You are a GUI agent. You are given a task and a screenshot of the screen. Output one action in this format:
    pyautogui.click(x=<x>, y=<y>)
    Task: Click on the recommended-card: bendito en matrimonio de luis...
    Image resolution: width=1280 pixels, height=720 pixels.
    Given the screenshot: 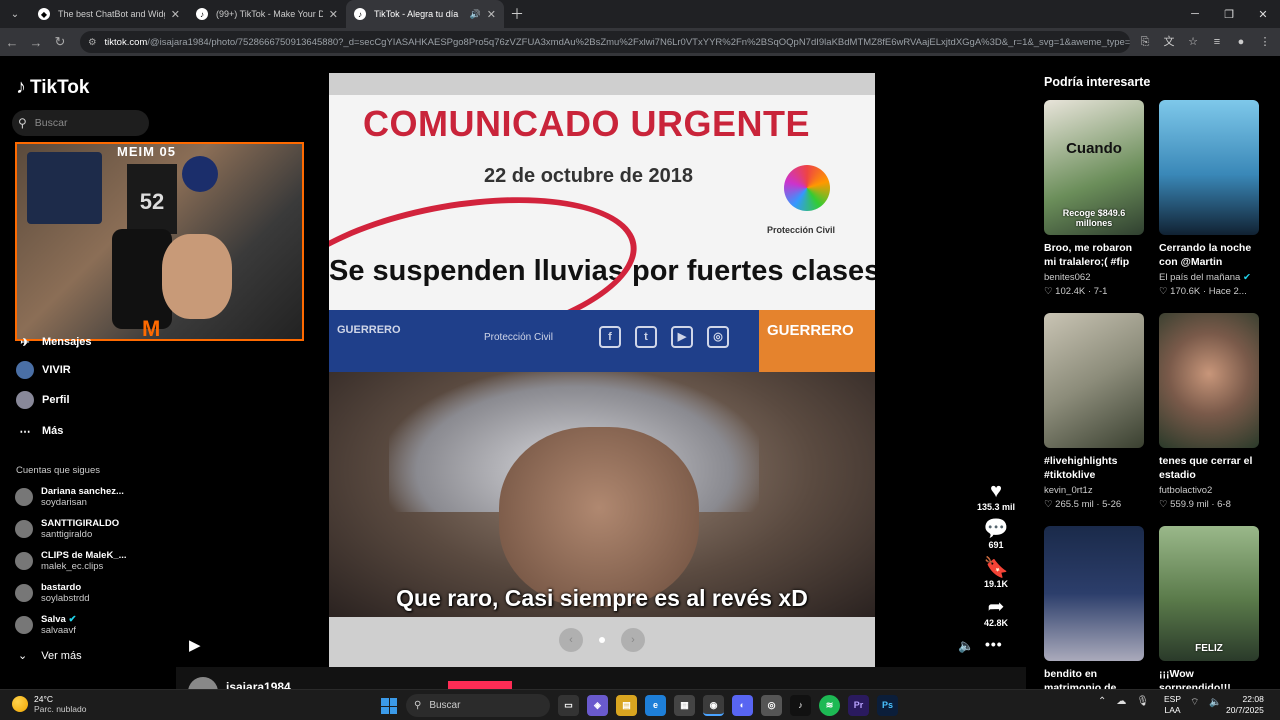 What is the action you would take?
    pyautogui.click(x=1094, y=610)
    